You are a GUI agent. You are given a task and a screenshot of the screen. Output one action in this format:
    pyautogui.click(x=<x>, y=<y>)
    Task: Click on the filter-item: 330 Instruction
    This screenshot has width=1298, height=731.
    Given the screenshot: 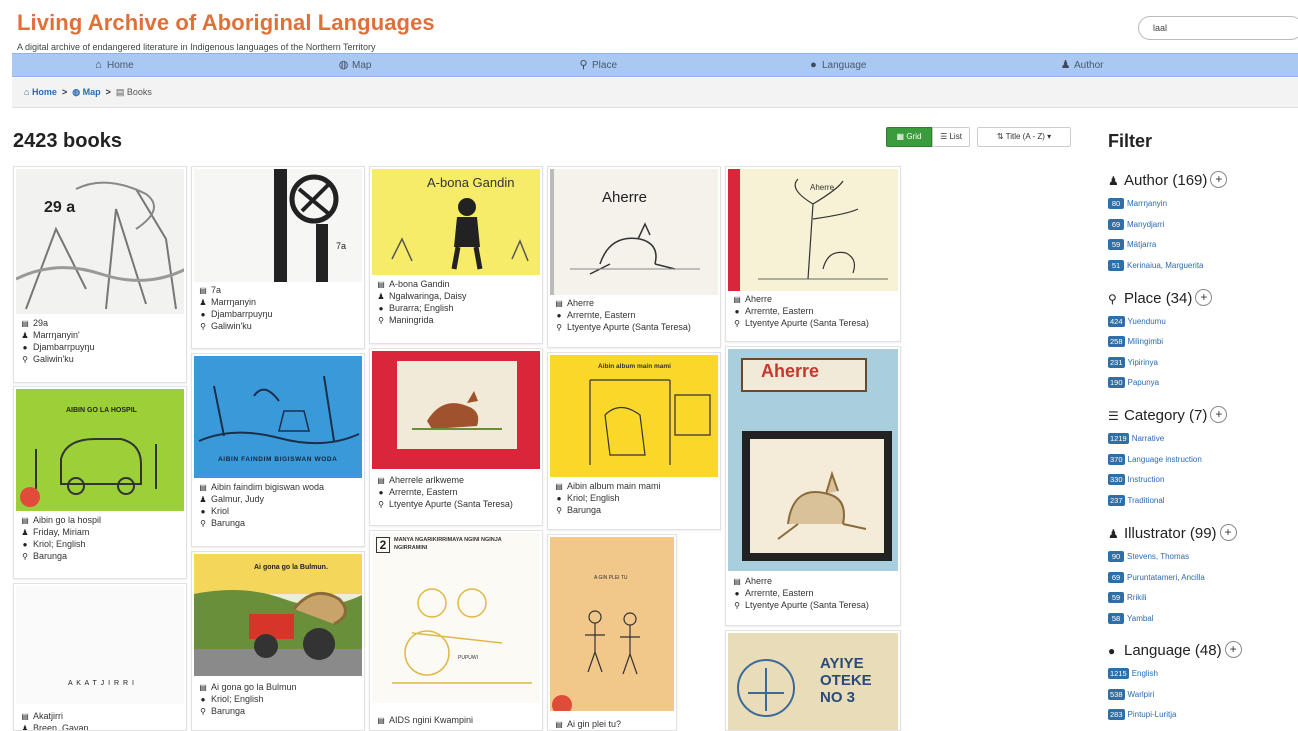 What is the action you would take?
    pyautogui.click(x=1136, y=479)
    